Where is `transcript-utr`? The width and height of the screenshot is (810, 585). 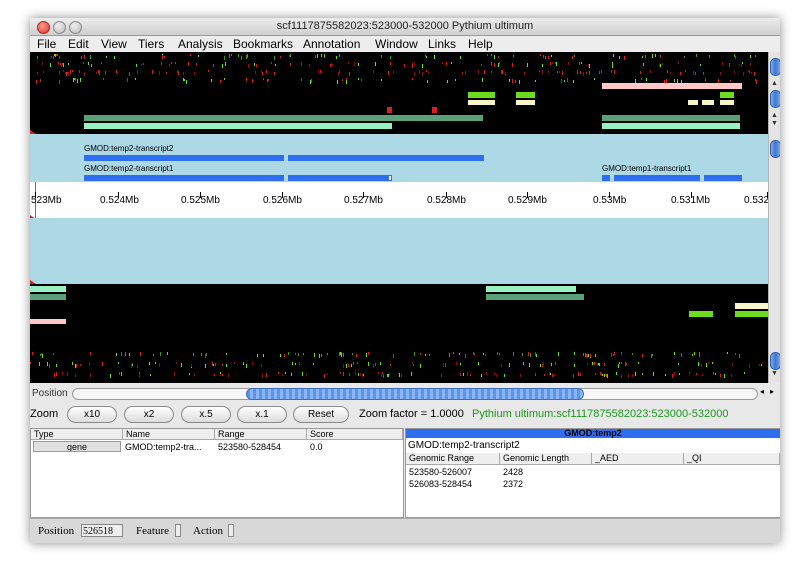
transcript-utr is located at coordinates (390, 178).